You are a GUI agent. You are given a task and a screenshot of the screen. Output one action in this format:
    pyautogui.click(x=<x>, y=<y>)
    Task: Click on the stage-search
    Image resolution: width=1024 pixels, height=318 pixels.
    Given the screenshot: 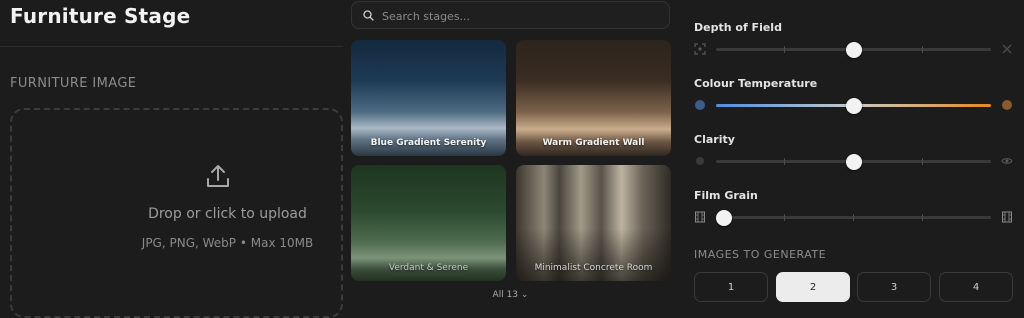 What is the action you would take?
    pyautogui.click(x=510, y=15)
    